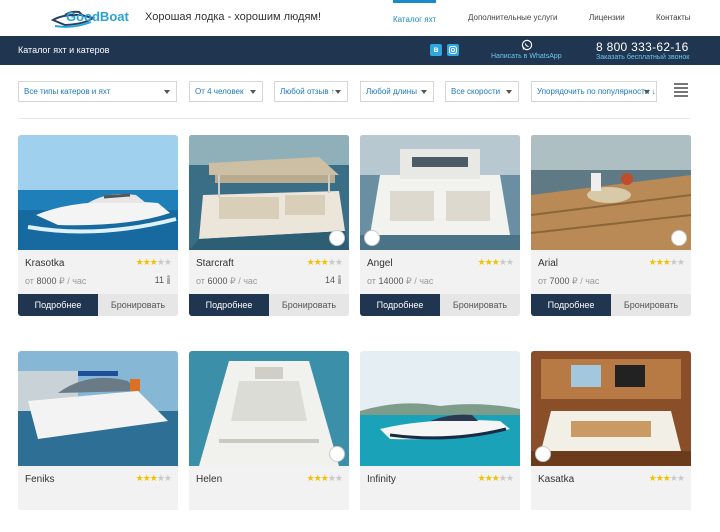 This screenshot has height=532, width=720. Describe the element at coordinates (44, 263) in the screenshot. I see `yacht-name: Krasotka` at that location.